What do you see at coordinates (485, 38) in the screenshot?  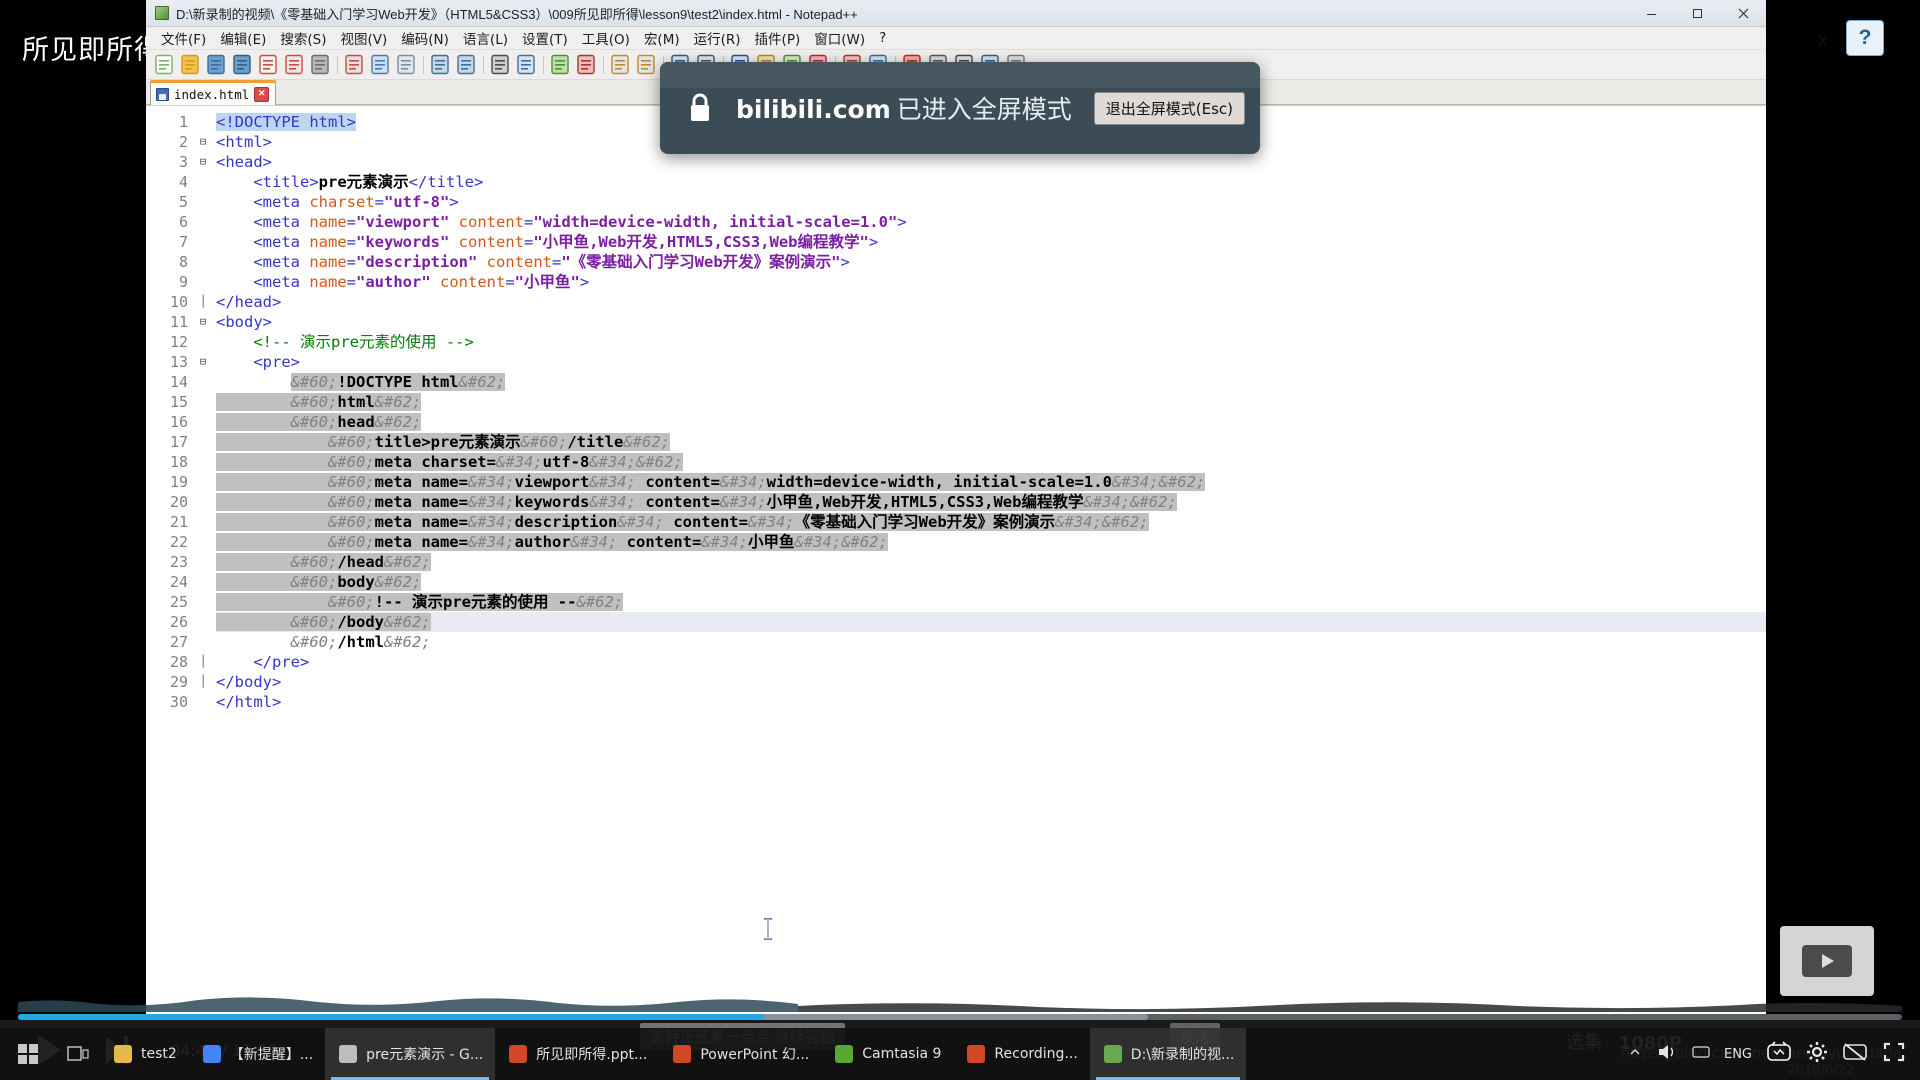 I see `menu-item-5: 语言(L)` at bounding box center [485, 38].